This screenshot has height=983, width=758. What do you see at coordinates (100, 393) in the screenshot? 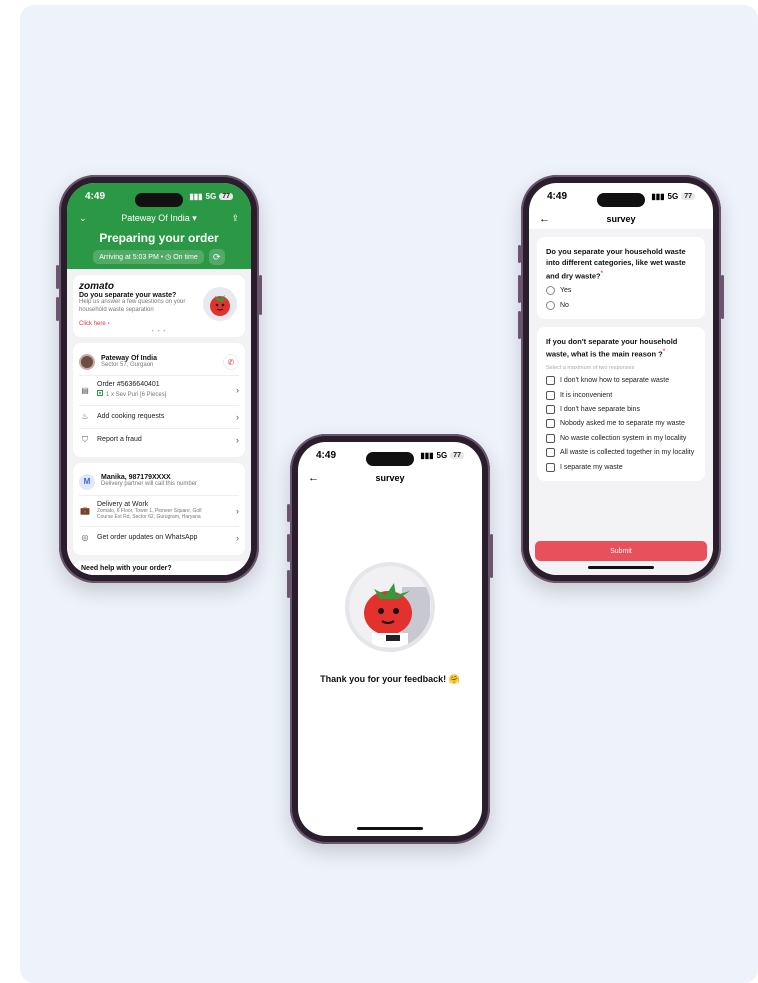
I see `veg-icon` at bounding box center [100, 393].